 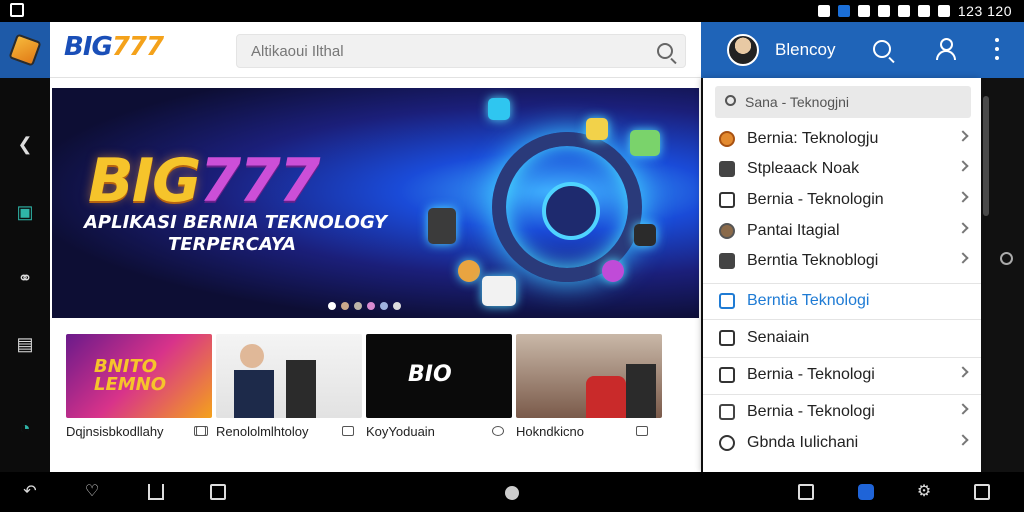 I want to click on globe-icon, so click(x=727, y=139).